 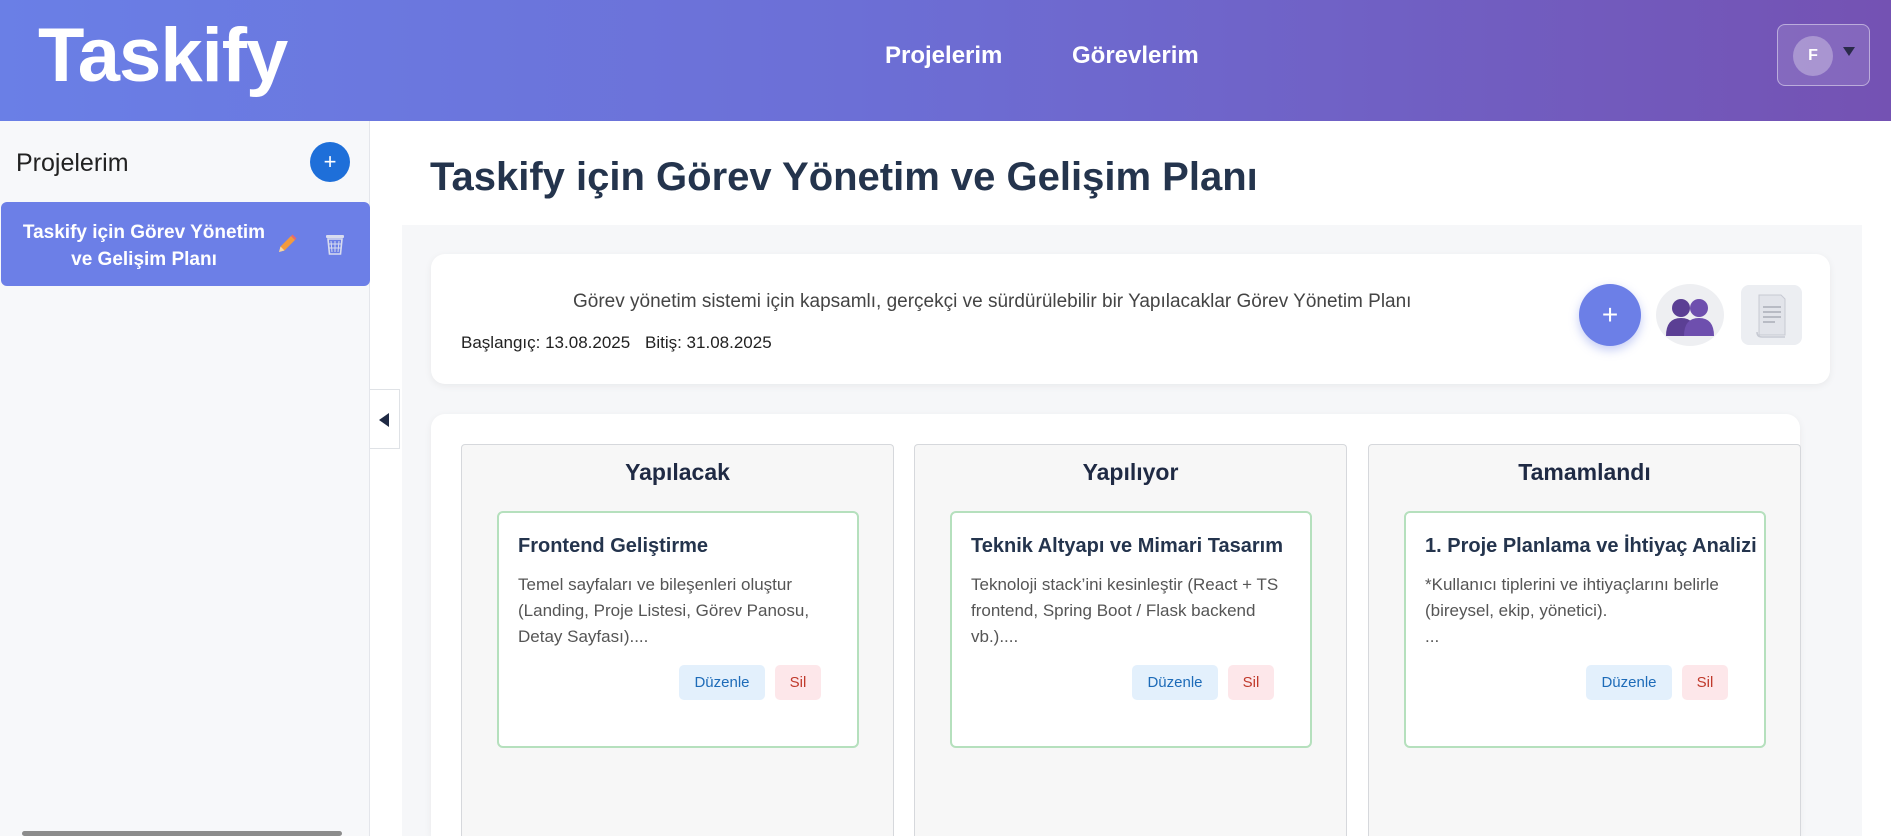 I want to click on task-title: Teknik Altyapı ve Mimari Tasarım, so click(x=1127, y=546).